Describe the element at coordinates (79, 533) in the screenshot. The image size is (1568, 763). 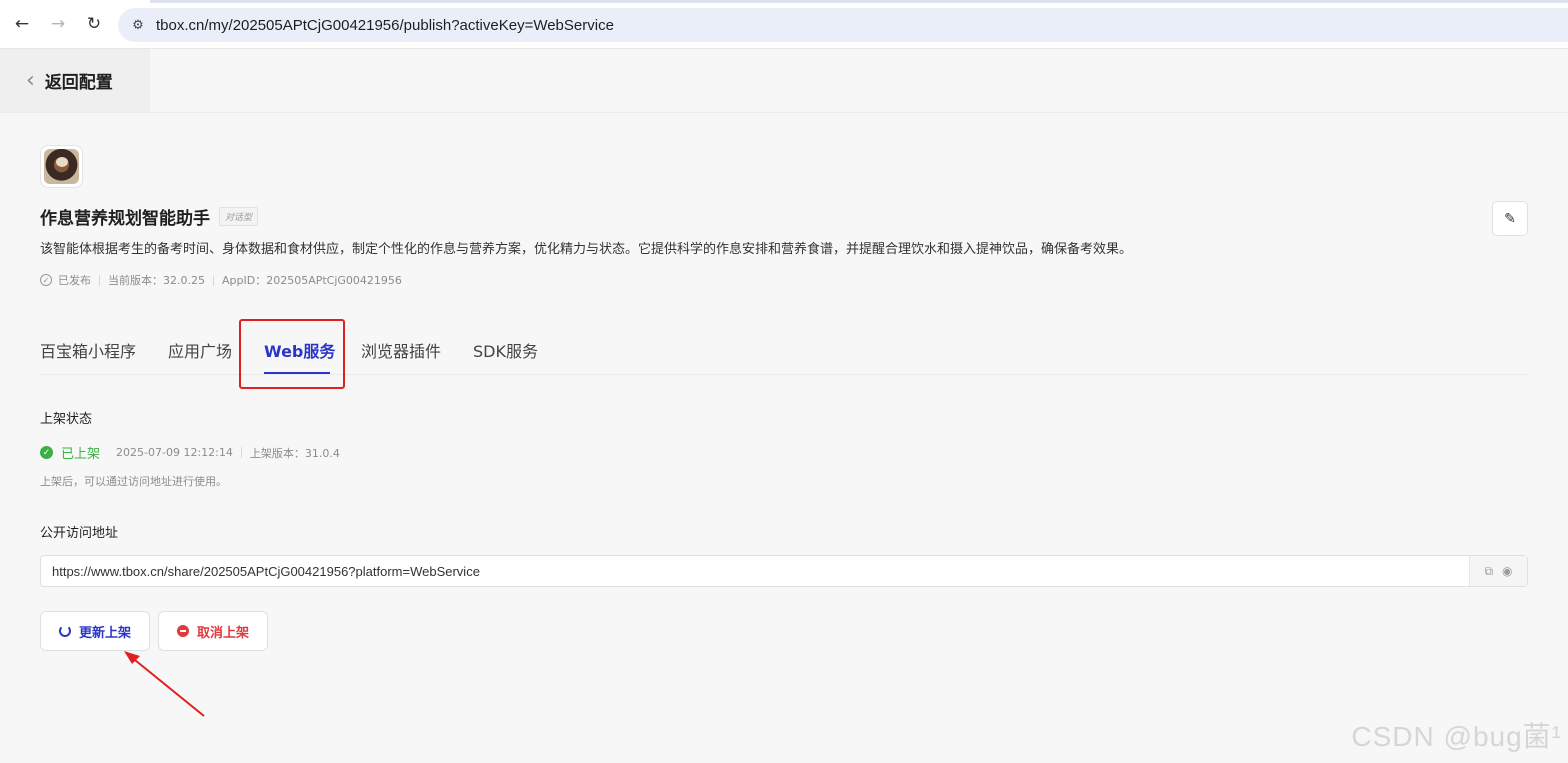
I see `public-url-title: 公开访问地址` at that location.